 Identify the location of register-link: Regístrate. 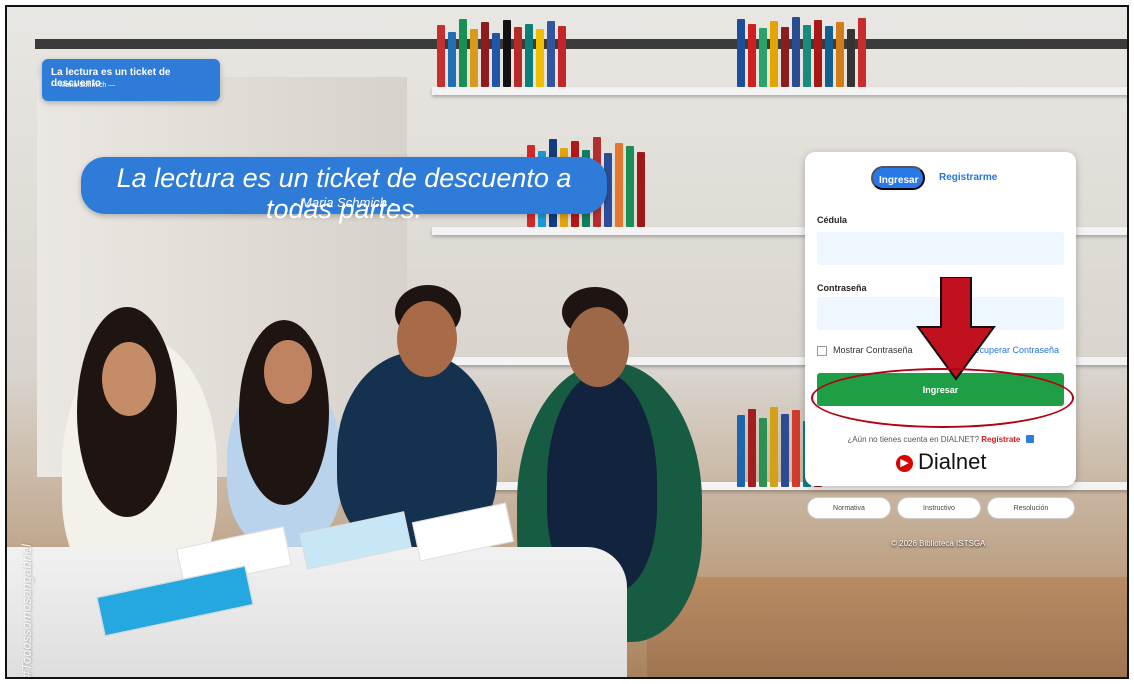
(1000, 439).